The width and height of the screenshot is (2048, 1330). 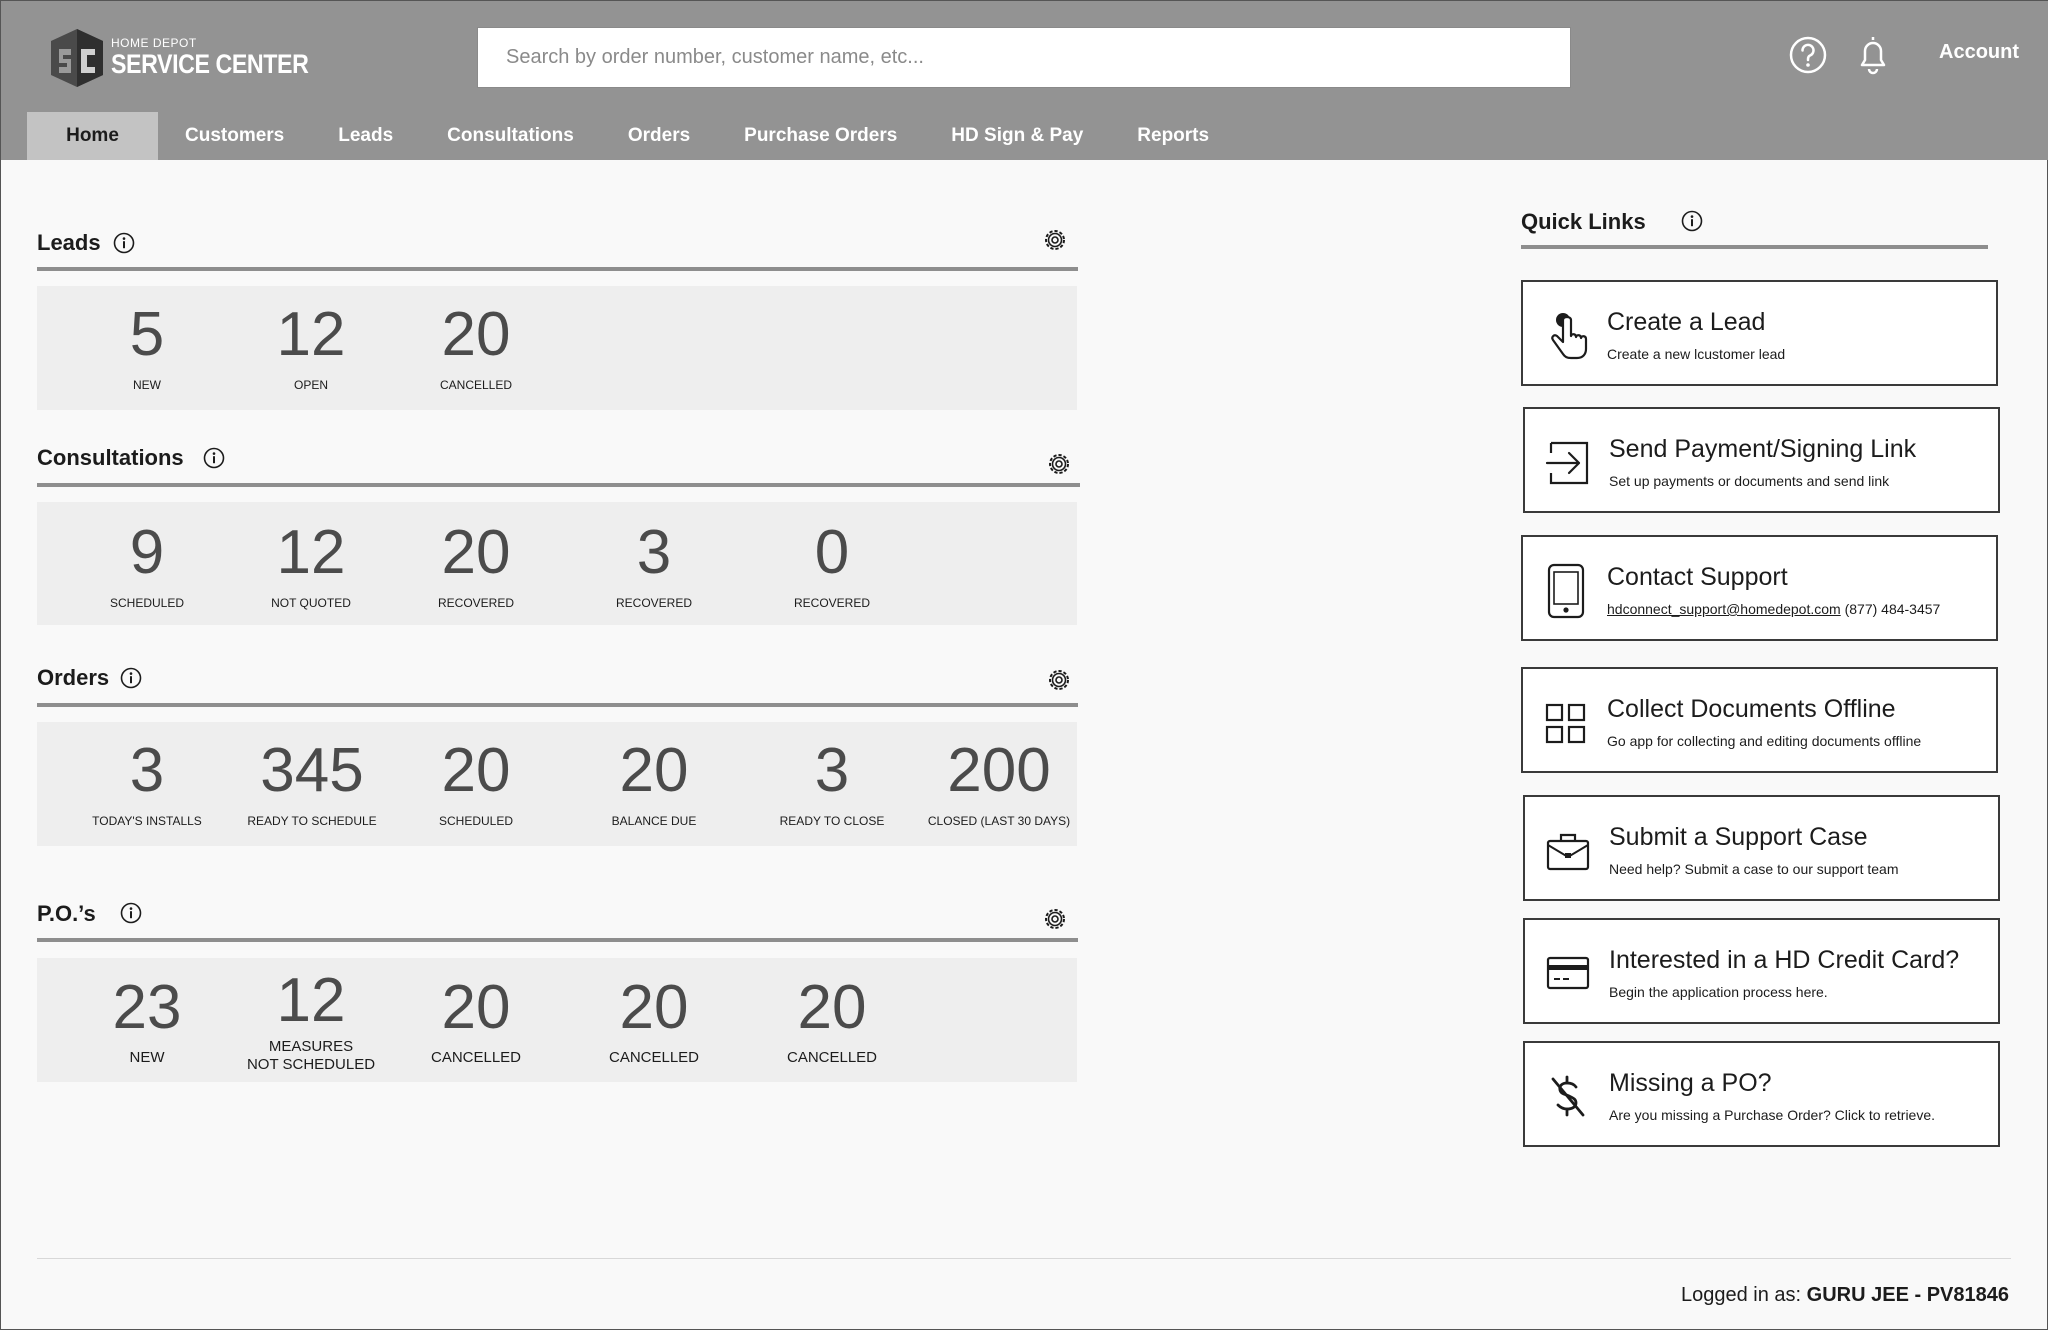 I want to click on nav-orders: Orders, so click(x=659, y=136).